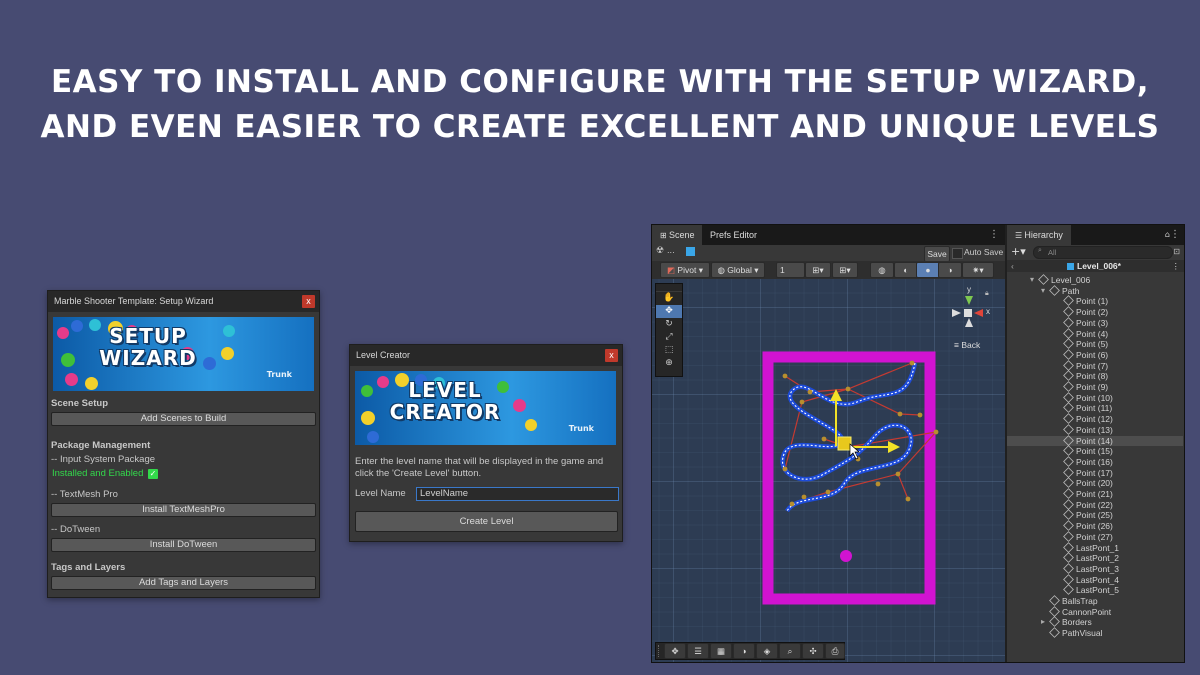 Image resolution: width=1200 pixels, height=675 pixels. What do you see at coordinates (675, 651) in the screenshot?
I see `move-tool-button: ✥` at bounding box center [675, 651].